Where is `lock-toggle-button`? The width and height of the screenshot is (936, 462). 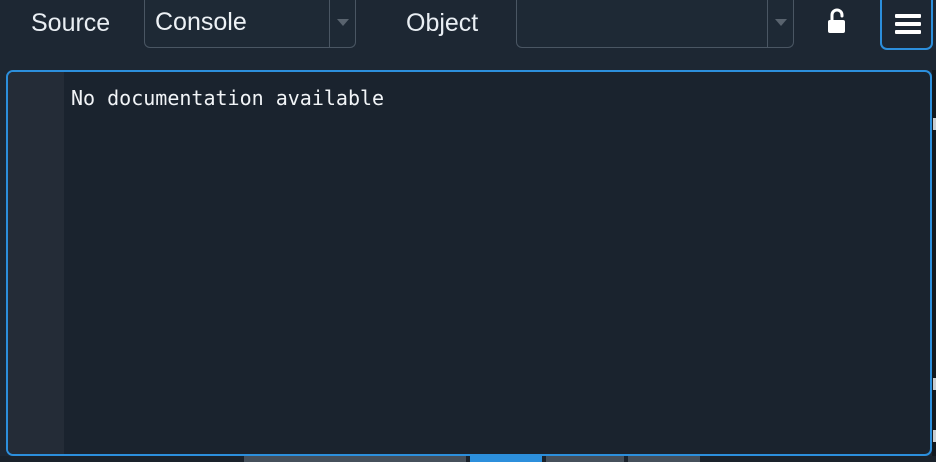 lock-toggle-button is located at coordinates (838, 21).